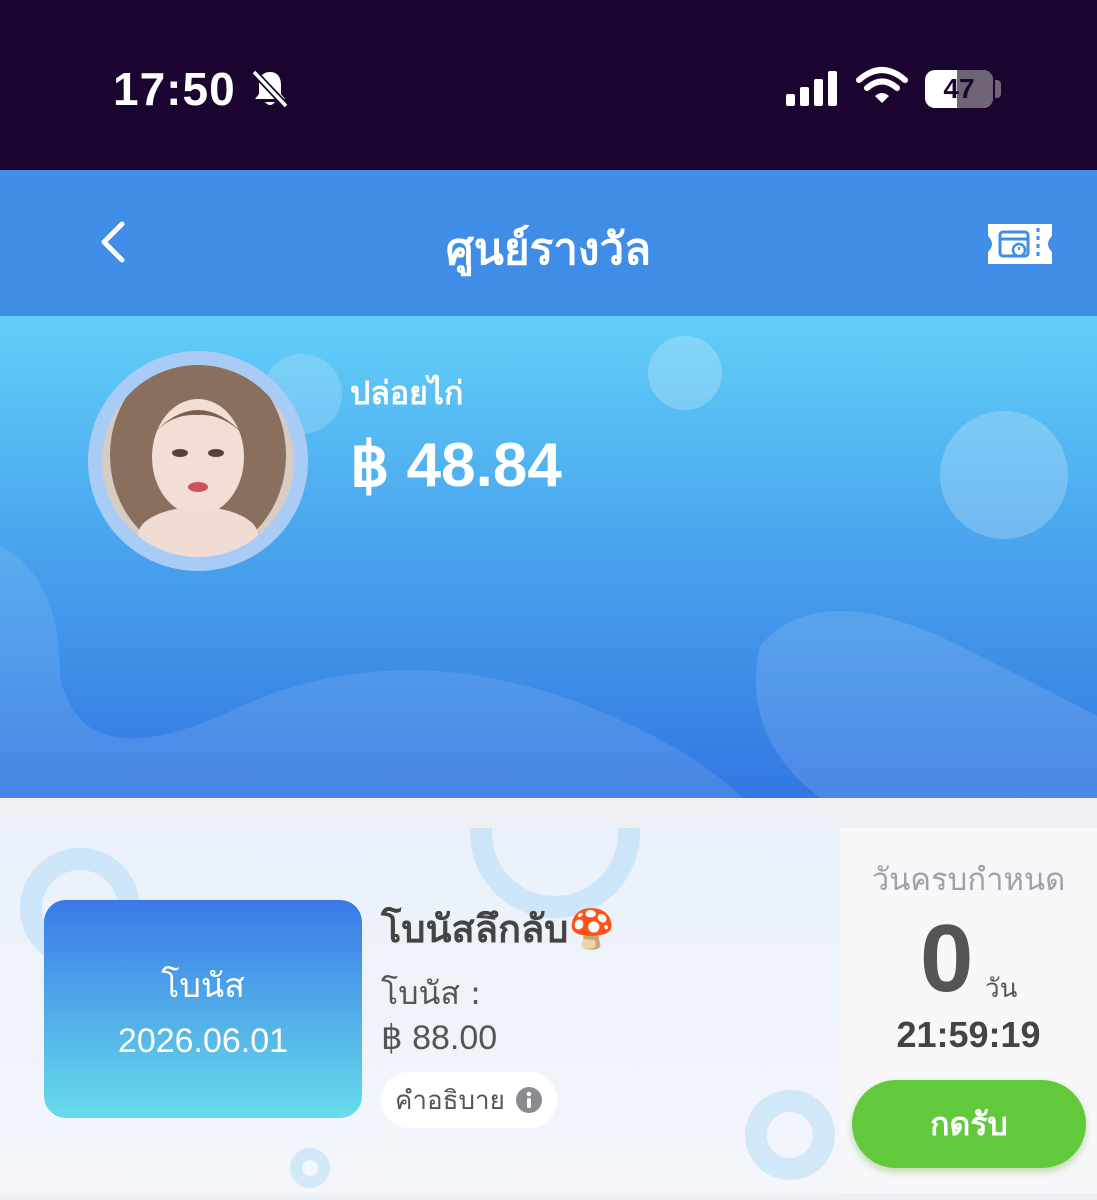 Image resolution: width=1097 pixels, height=1200 pixels. I want to click on decor-bubble, so click(685, 373).